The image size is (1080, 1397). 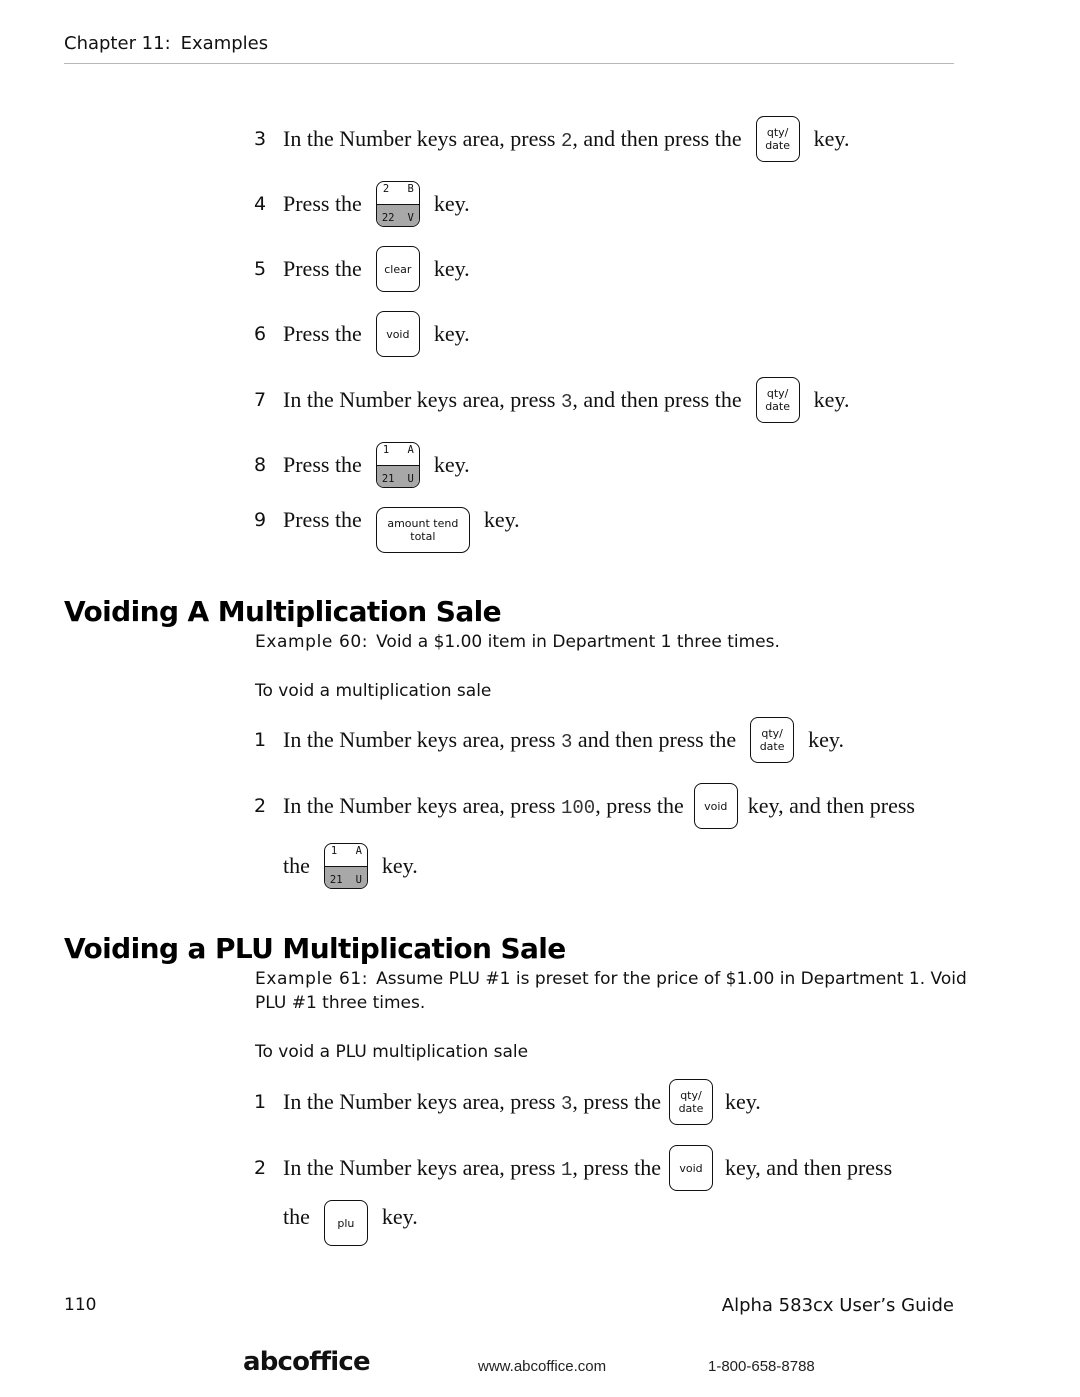 I want to click on example-label: Example 60:, so click(x=312, y=642).